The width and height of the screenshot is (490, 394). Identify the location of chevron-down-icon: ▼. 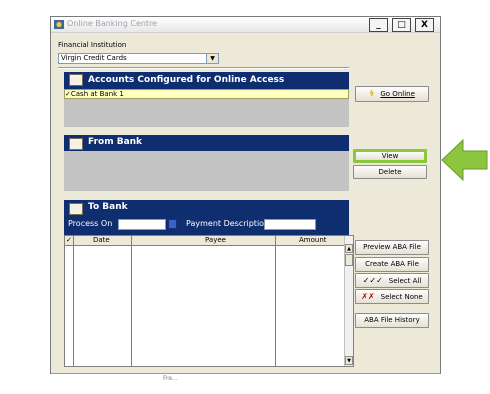
(212, 58).